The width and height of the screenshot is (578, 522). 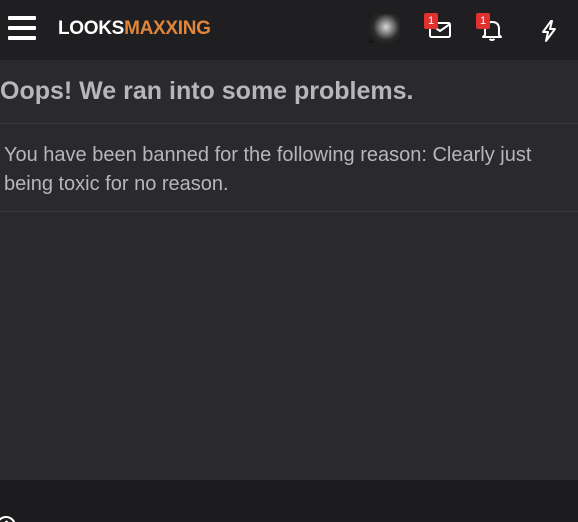 I want to click on lightning-icon, so click(x=549, y=31).